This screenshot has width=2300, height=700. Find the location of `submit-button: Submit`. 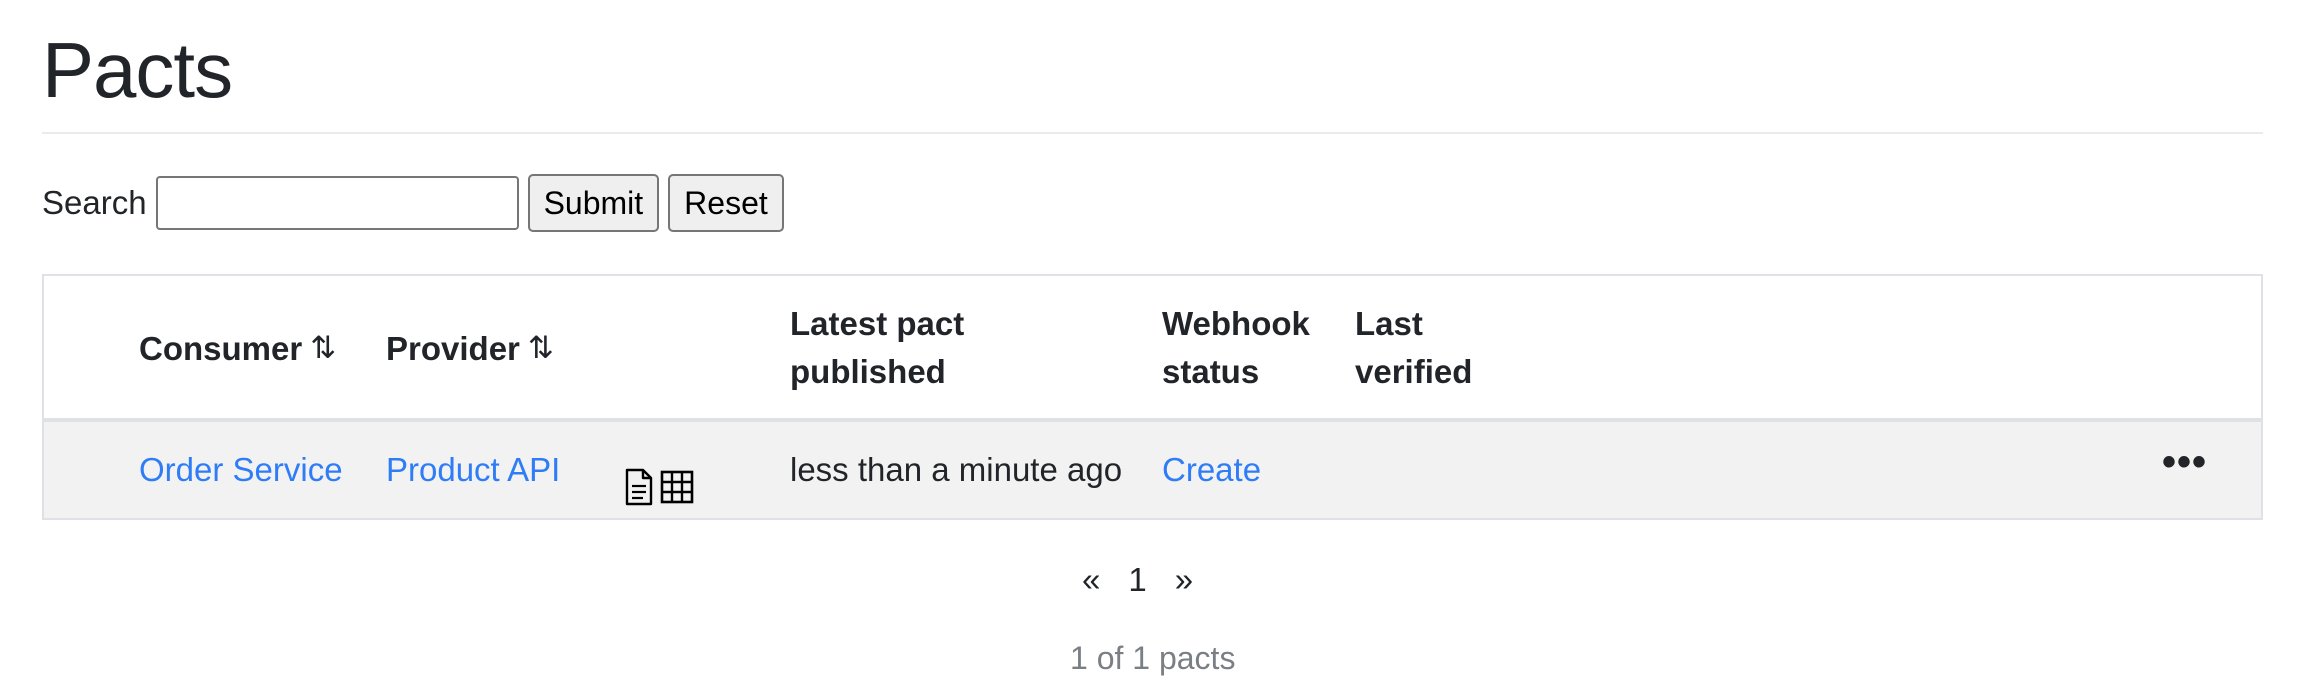

submit-button: Submit is located at coordinates (593, 203).